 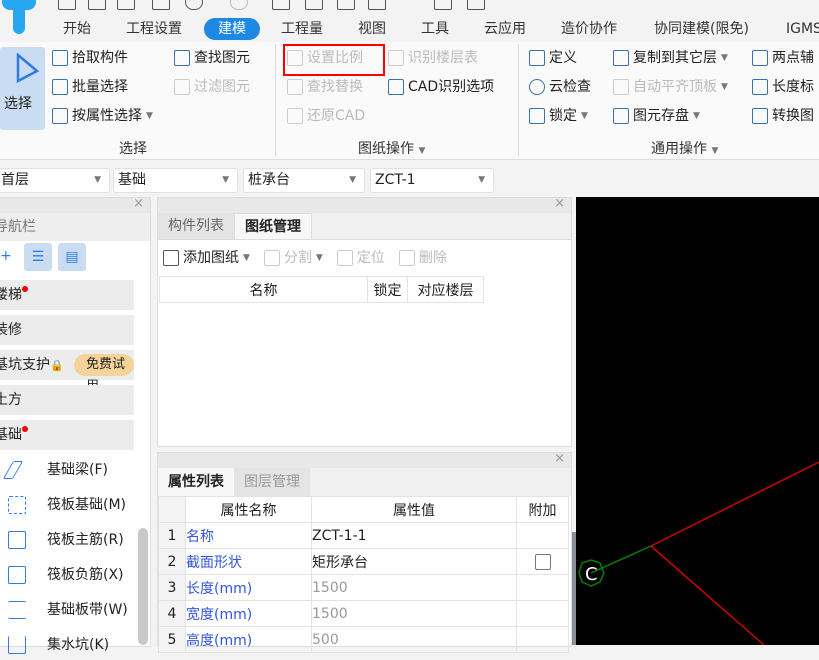 I want to click on sub-item-foundation-beam: 基础梁(F), so click(x=70, y=470).